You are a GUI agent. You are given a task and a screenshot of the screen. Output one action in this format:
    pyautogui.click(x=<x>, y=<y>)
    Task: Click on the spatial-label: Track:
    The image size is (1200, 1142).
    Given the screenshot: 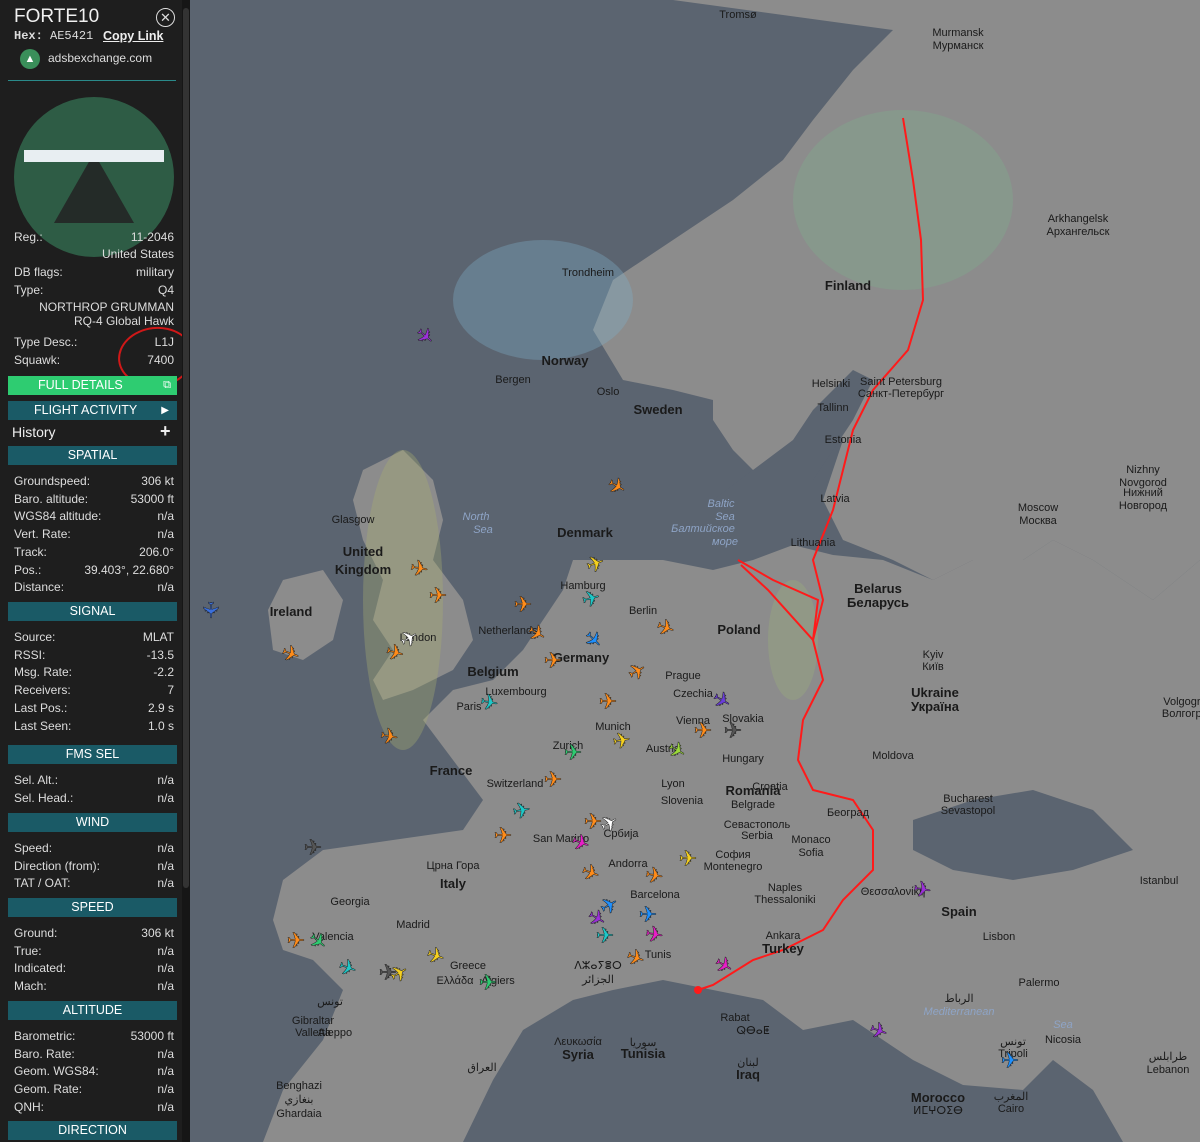 What is the action you would take?
    pyautogui.click(x=30, y=551)
    